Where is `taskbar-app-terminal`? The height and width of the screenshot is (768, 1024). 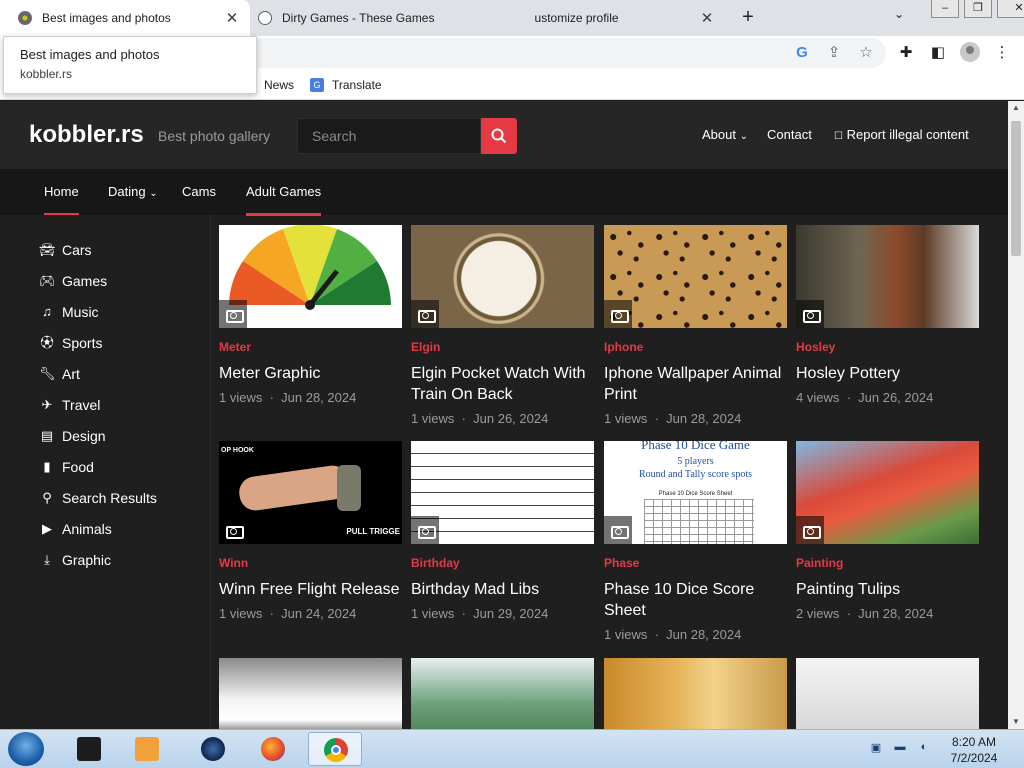
taskbar-app-terminal is located at coordinates (89, 749).